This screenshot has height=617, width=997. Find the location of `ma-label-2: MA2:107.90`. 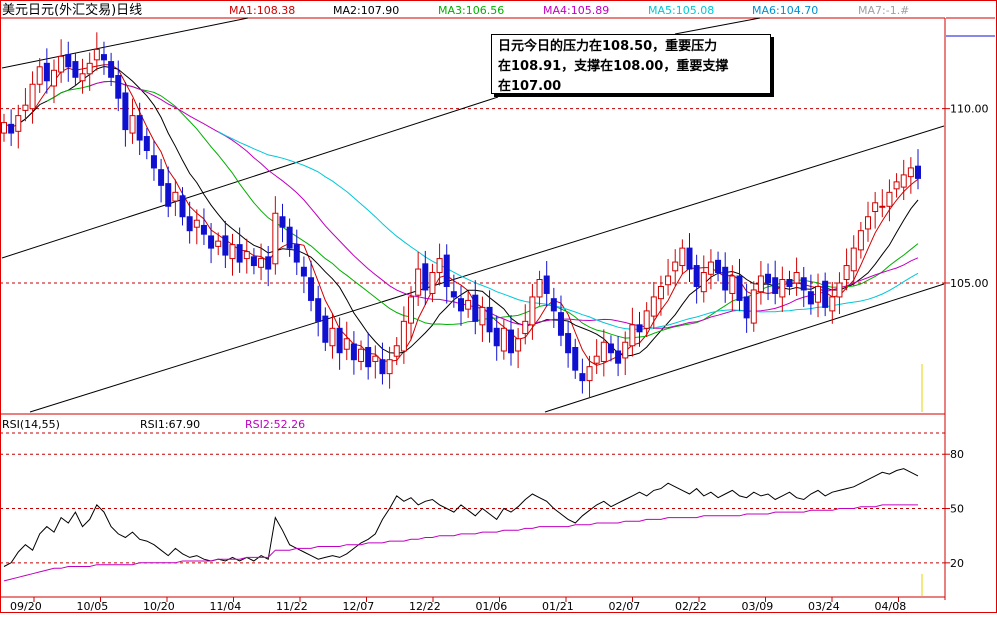

ma-label-2: MA2:107.90 is located at coordinates (366, 10).